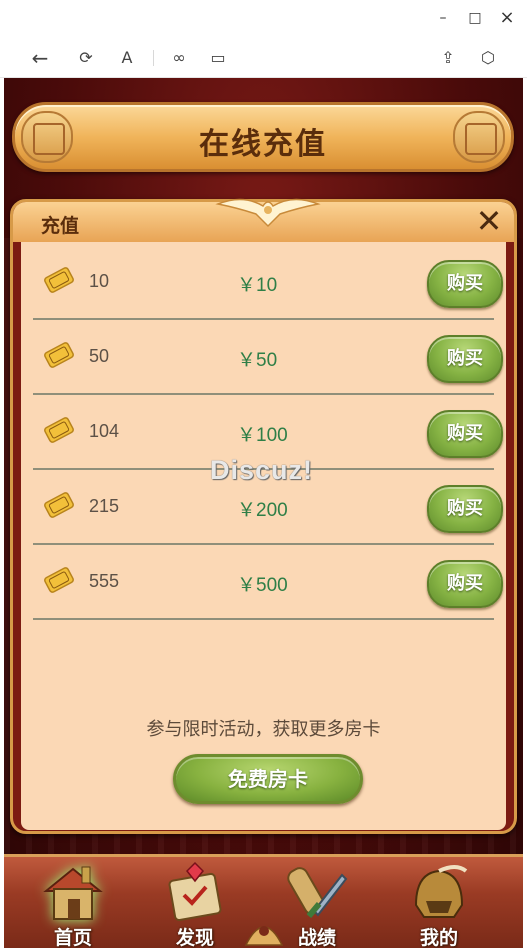 The width and height of the screenshot is (527, 950). I want to click on record-sword-icon, so click(317, 893).